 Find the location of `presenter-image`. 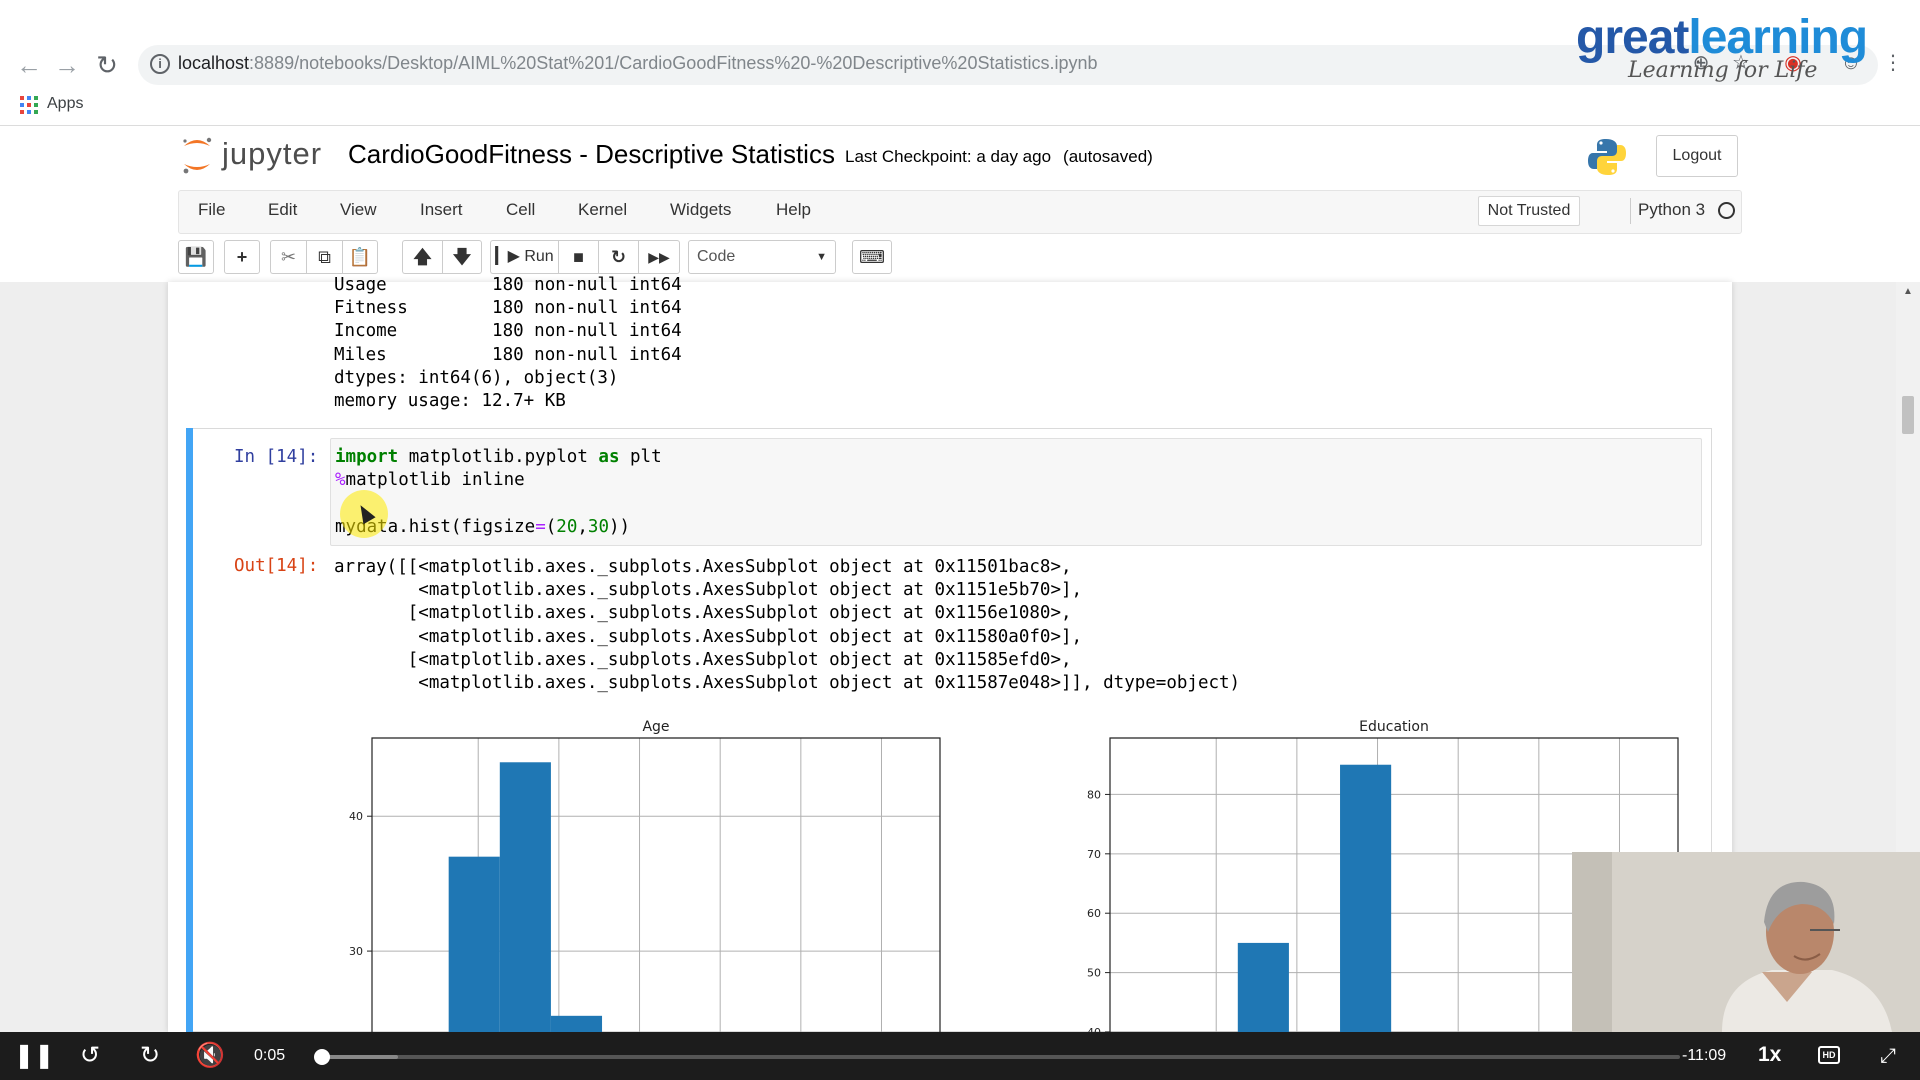

presenter-image is located at coordinates (1746, 942).